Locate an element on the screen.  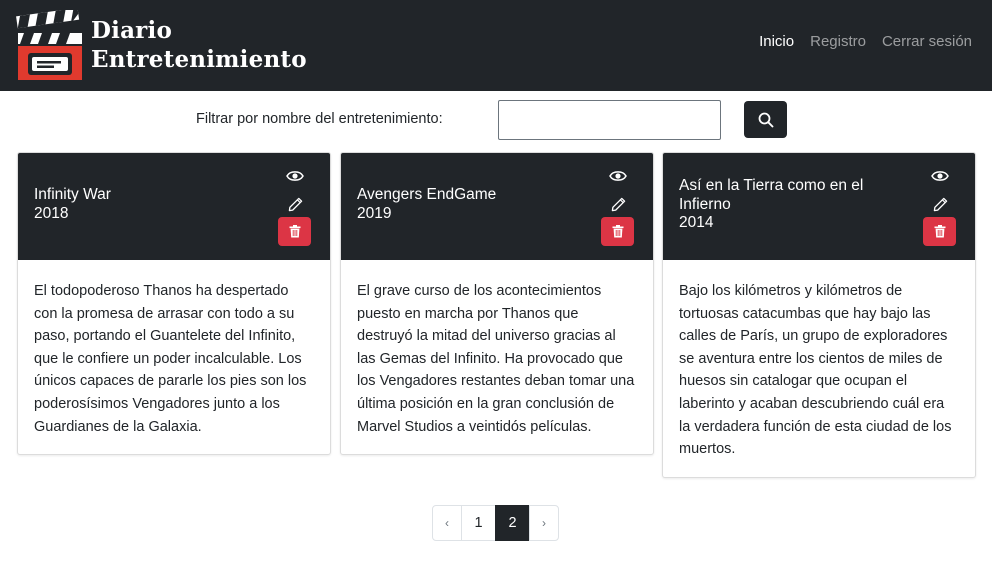
brand-line2: Entretenimiento is located at coordinates (199, 59).